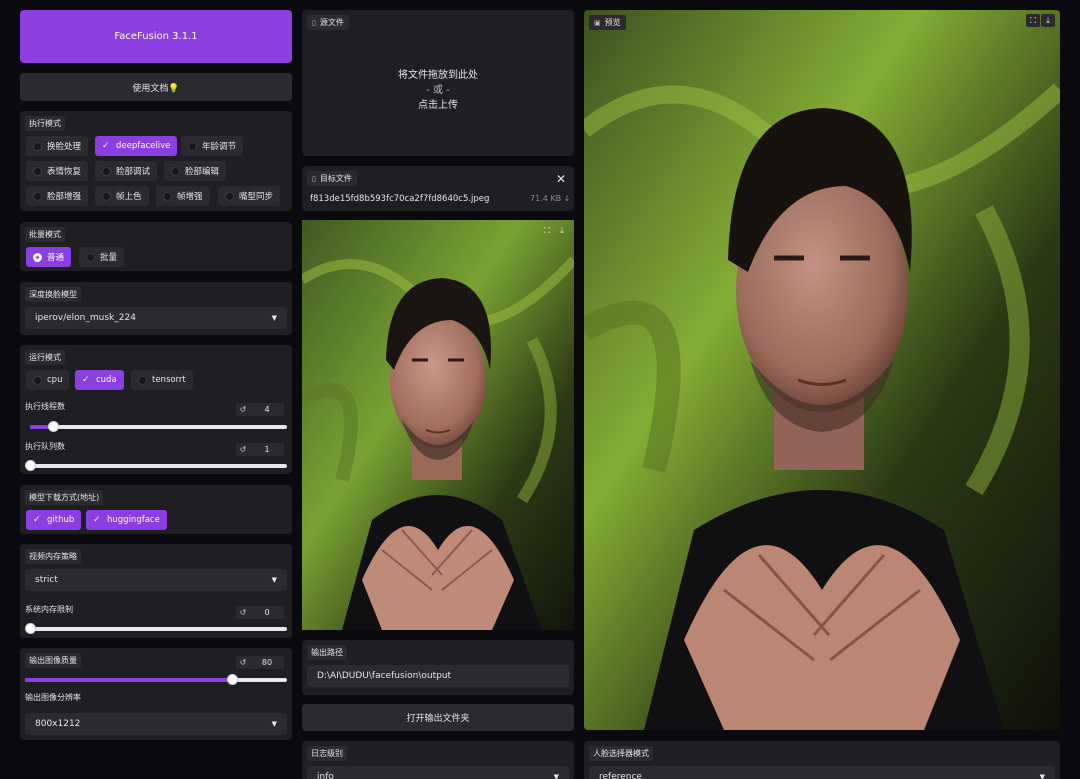 The width and height of the screenshot is (1080, 779). Describe the element at coordinates (314, 178) in the screenshot. I see `file-icon: ▯` at that location.